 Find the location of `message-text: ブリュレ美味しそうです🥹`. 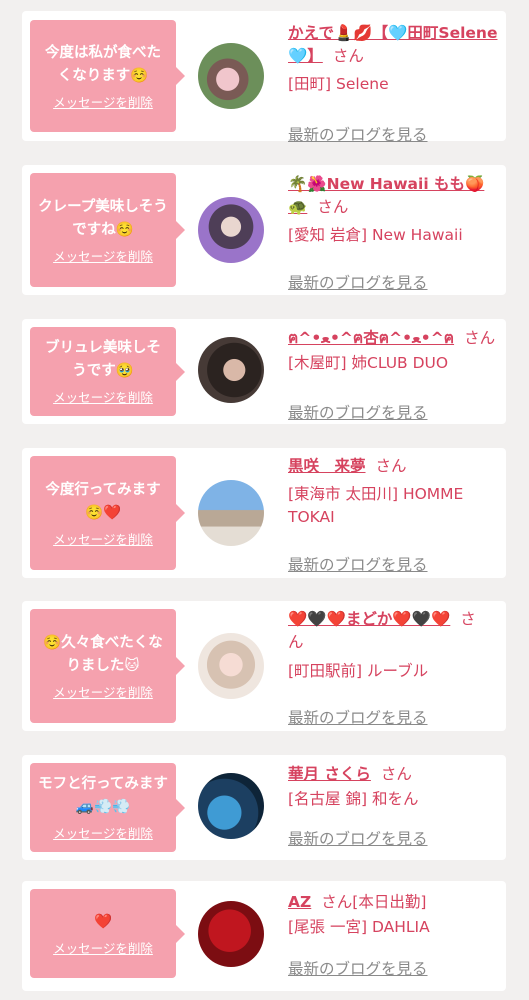

message-text: ブリュレ美味しそうです🥹 is located at coordinates (103, 359).